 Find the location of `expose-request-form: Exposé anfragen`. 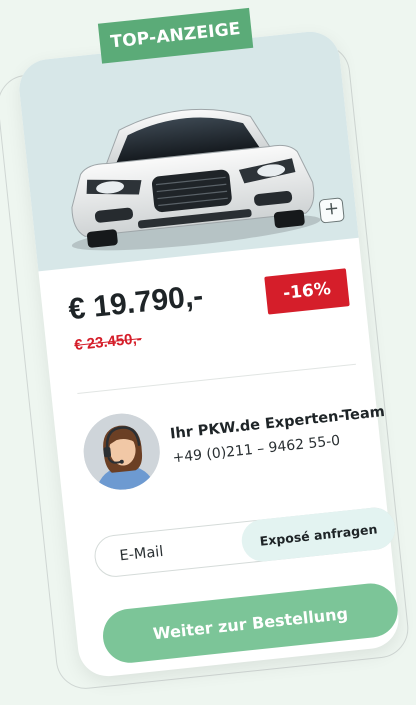

expose-request-form: Exposé anfragen is located at coordinates (245, 542).